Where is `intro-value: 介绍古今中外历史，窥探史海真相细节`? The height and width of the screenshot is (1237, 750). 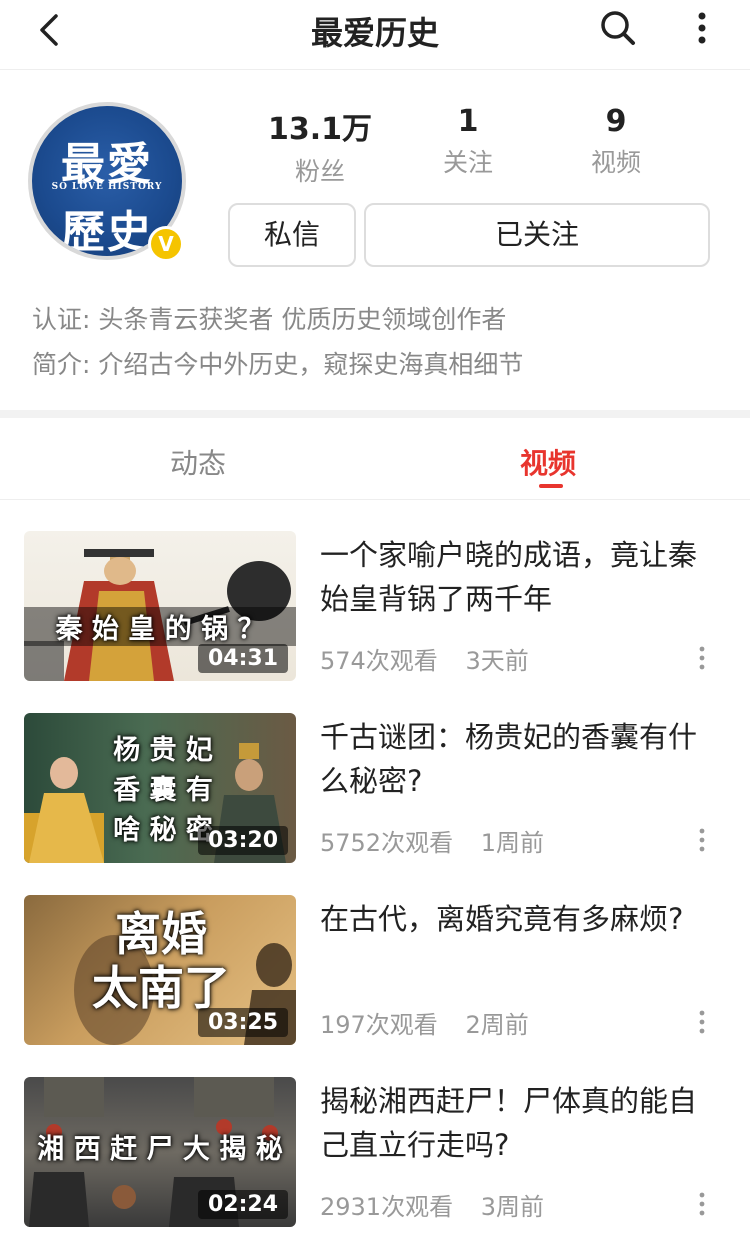
intro-value: 介绍古今中外历史，窥探史海真相细节 is located at coordinates (311, 364).